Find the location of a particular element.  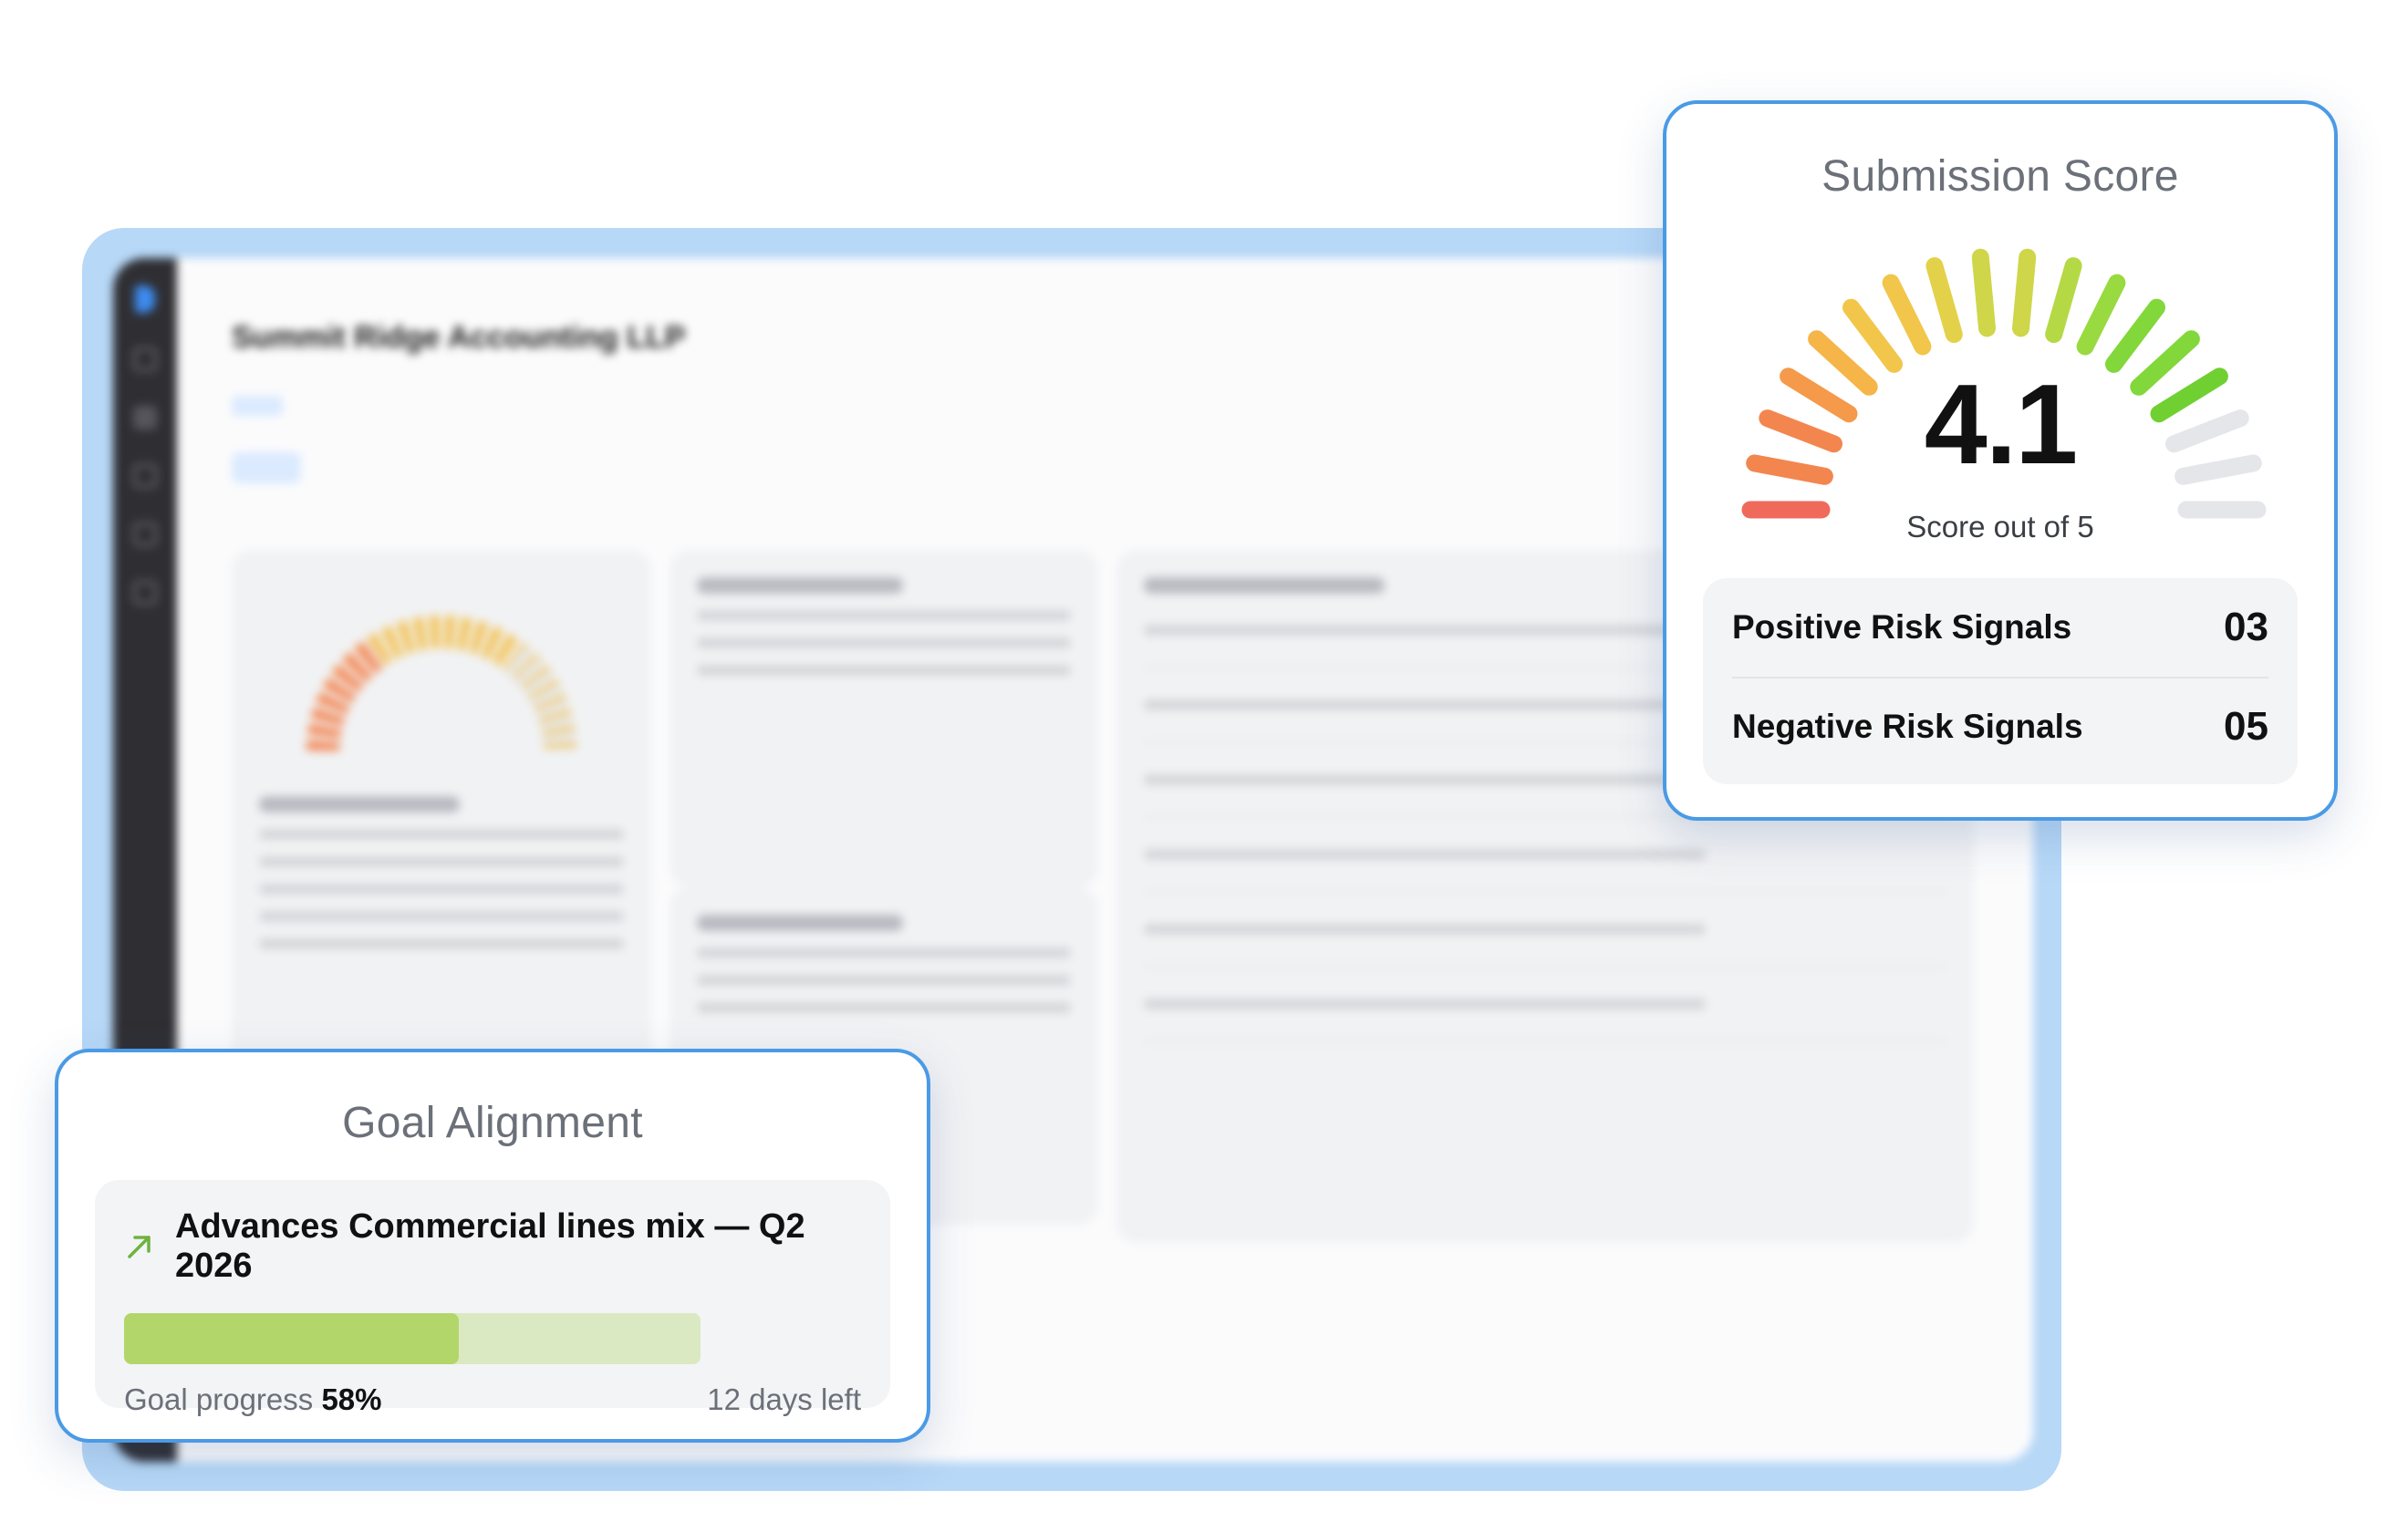

goal-progress-text: Goal progress 58% is located at coordinates (253, 1399).